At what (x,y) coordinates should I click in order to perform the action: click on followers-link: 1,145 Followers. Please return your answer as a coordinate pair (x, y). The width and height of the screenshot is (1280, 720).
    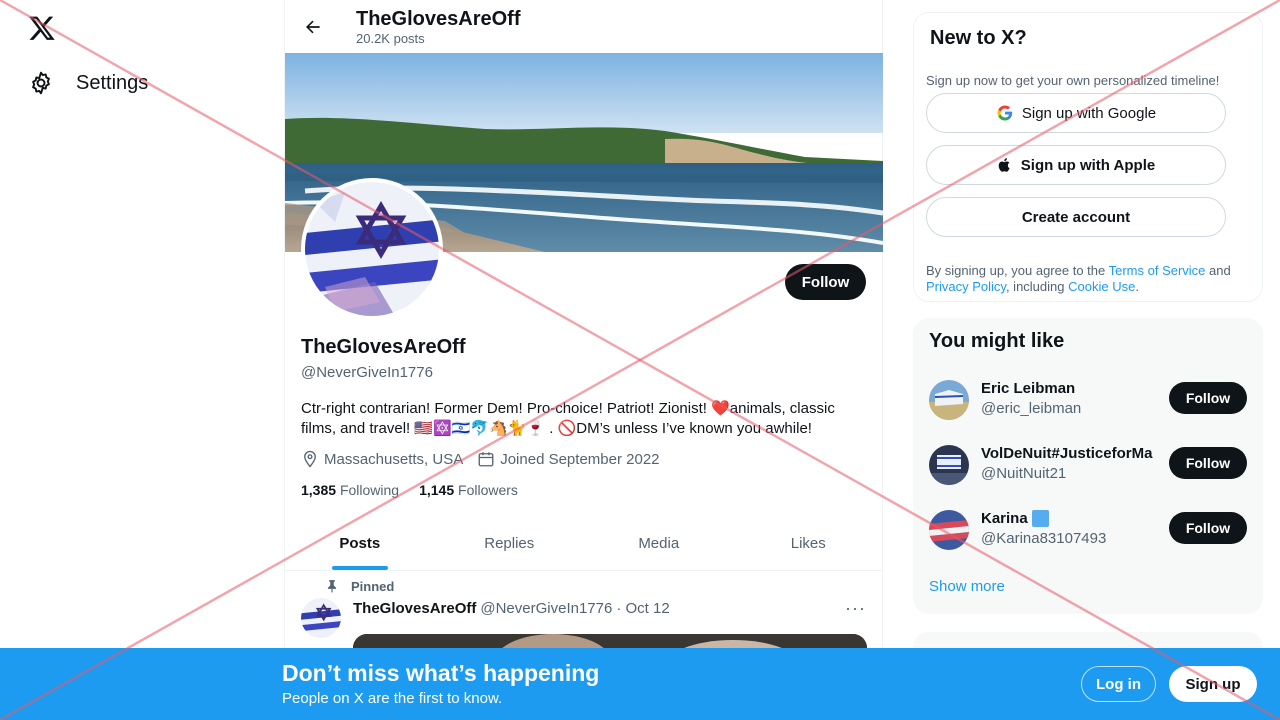
    Looking at the image, I should click on (468, 490).